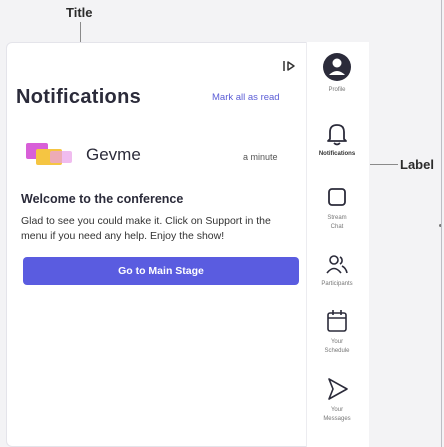  I want to click on rail-label-stream-chat: Stream Chat, so click(337, 222).